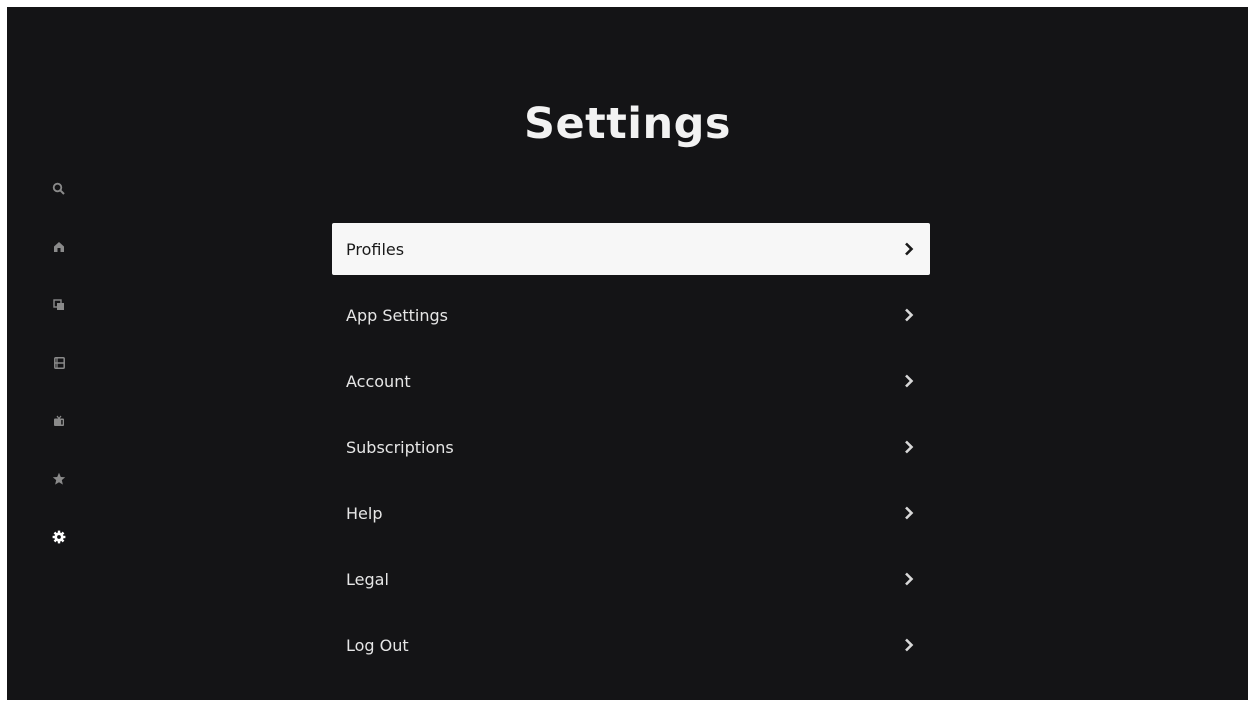 Image resolution: width=1253 pixels, height=705 pixels. I want to click on home-icon, so click(59, 247).